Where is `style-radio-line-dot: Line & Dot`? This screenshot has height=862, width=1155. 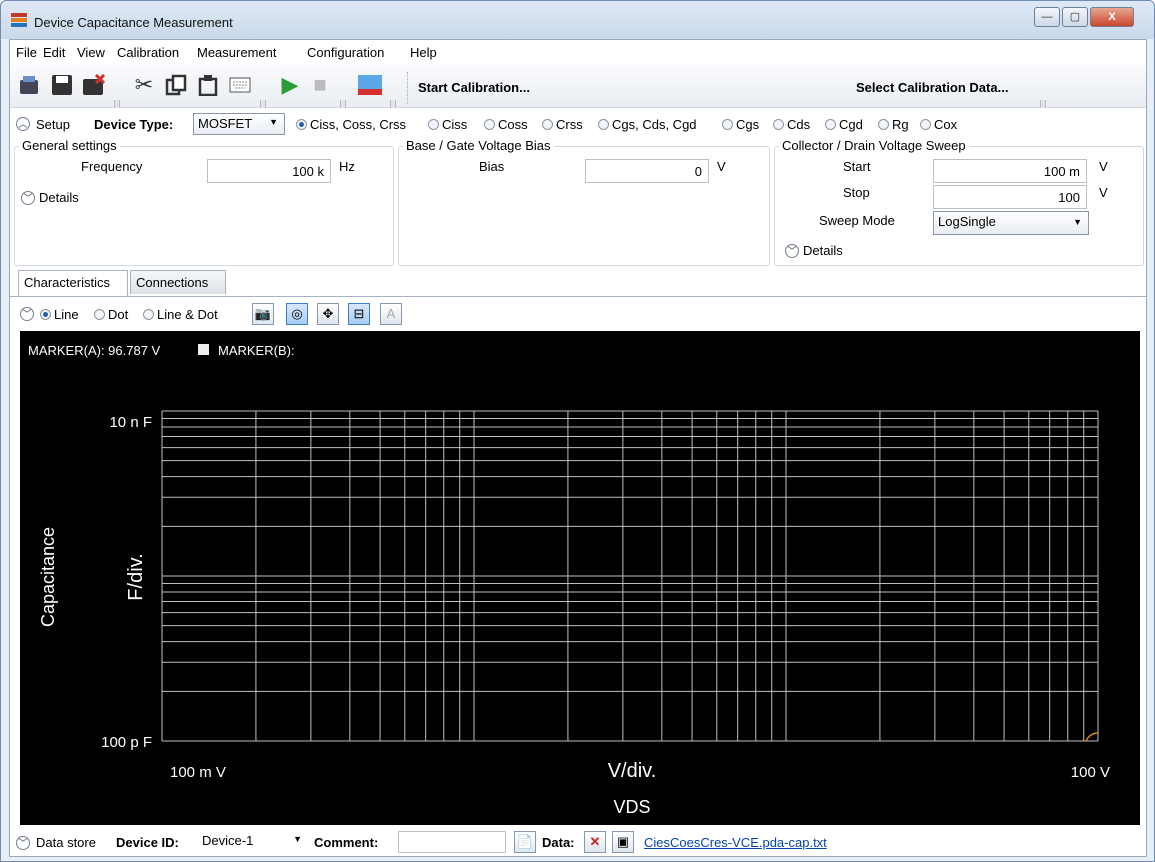 style-radio-line-dot: Line & Dot is located at coordinates (180, 314).